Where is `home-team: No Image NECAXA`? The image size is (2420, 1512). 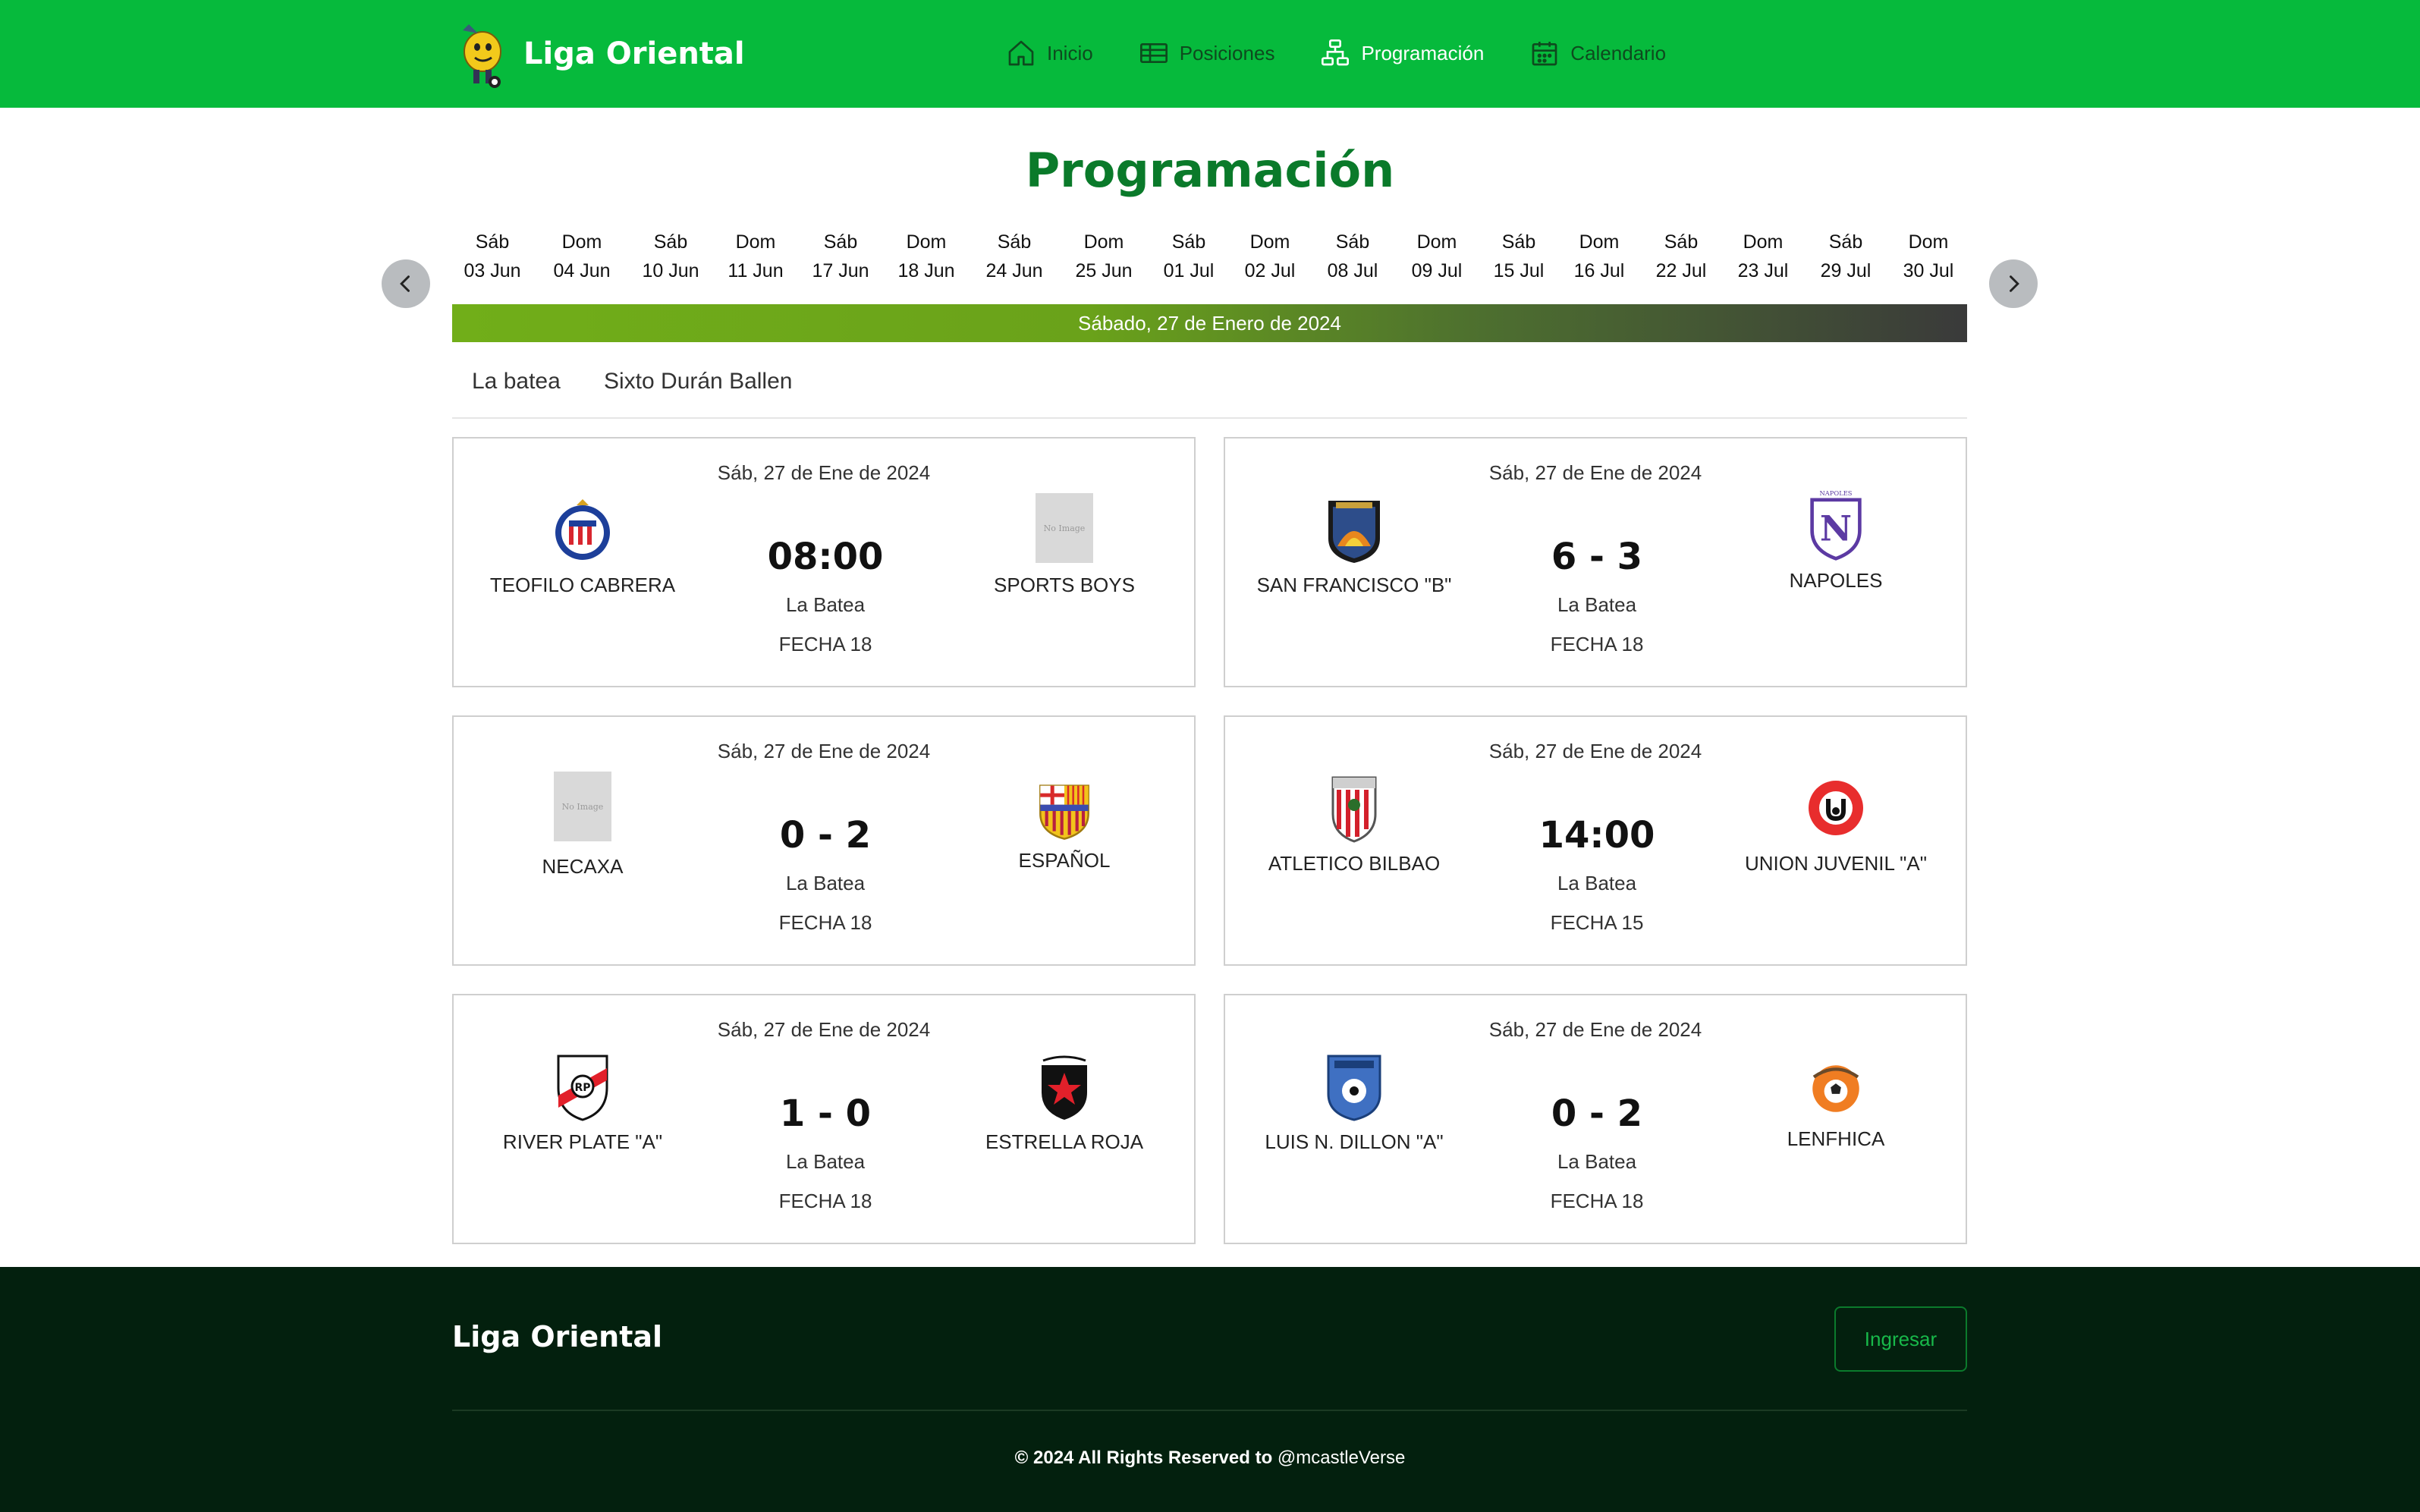
home-team: No Image NECAXA is located at coordinates (582, 825).